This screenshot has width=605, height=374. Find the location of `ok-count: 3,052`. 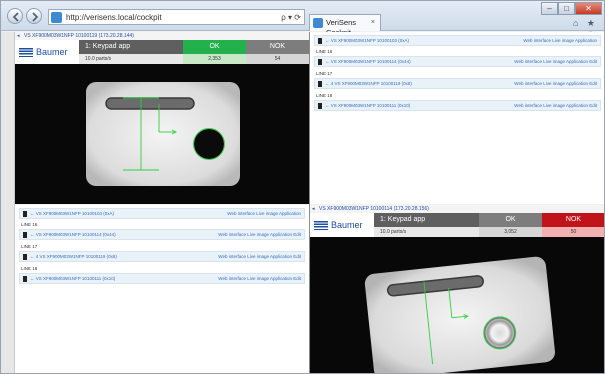

ok-count: 3,052 is located at coordinates (510, 232).